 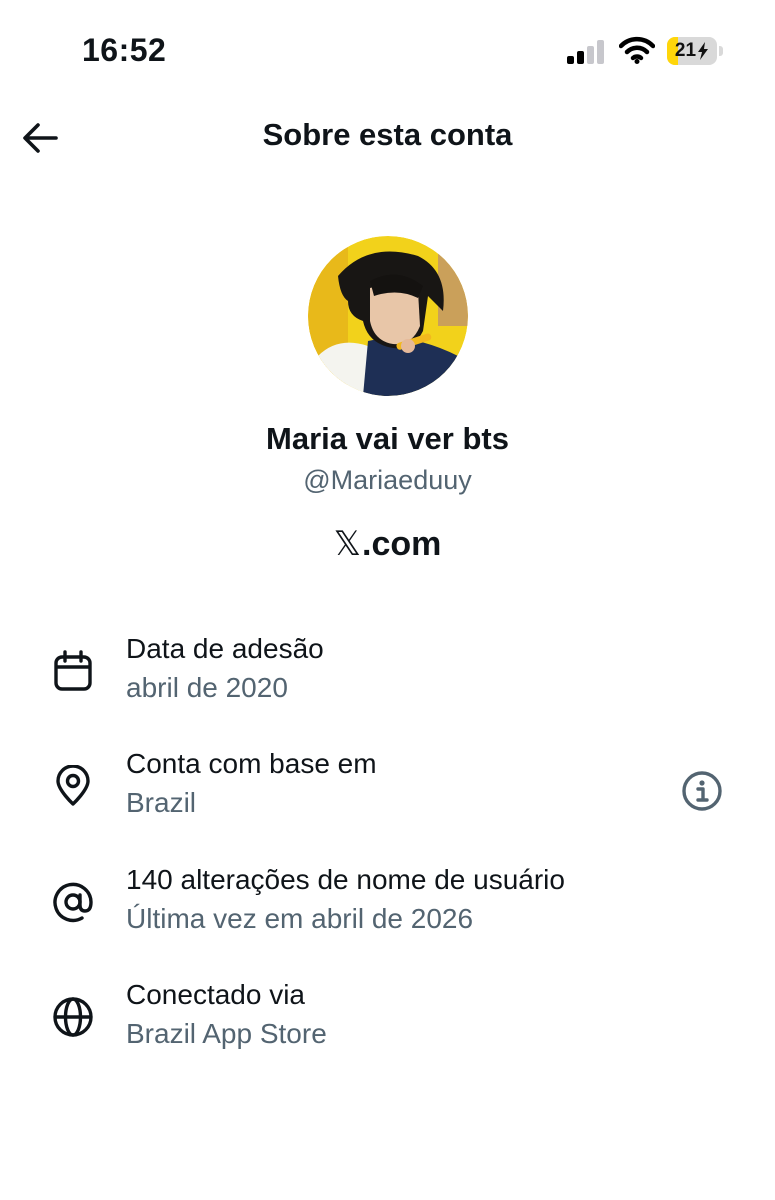 I want to click on info-title: Conectado via, so click(x=216, y=994).